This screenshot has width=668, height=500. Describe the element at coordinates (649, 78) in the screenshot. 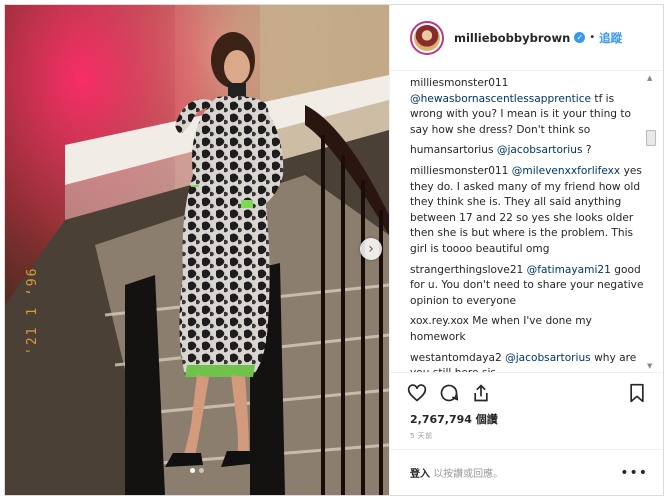

I see `scroll-up-arrow: ▲` at that location.